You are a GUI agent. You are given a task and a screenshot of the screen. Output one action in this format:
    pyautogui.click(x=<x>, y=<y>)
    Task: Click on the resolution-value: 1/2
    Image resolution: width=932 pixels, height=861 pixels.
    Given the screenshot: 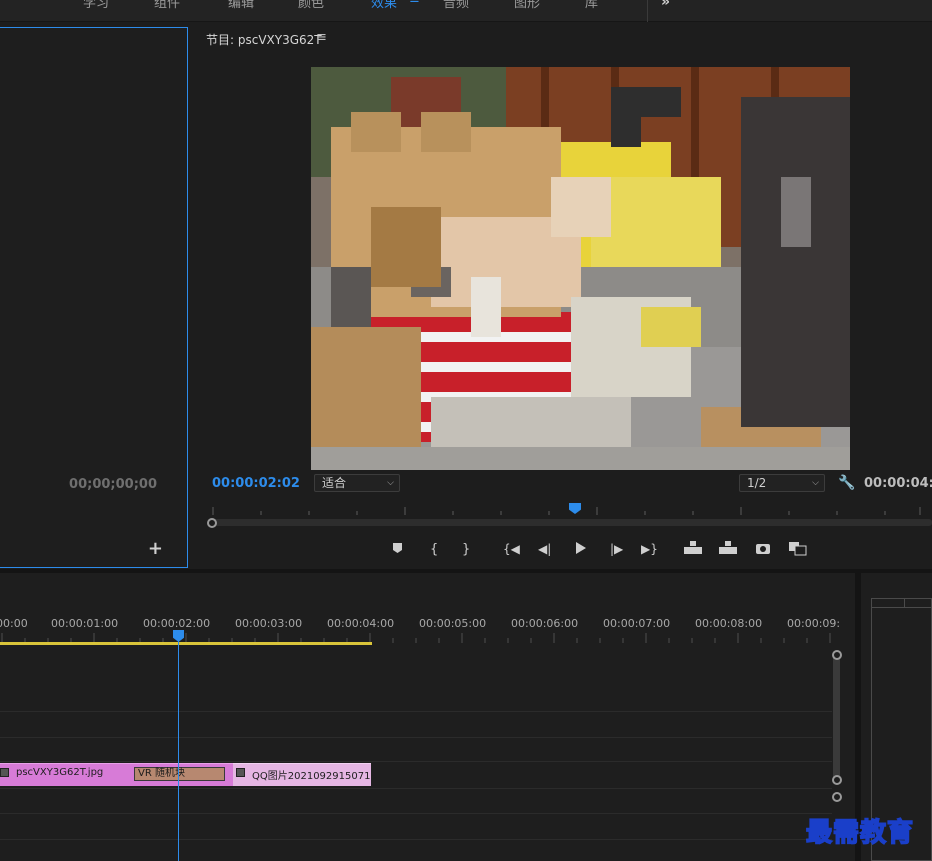 What is the action you would take?
    pyautogui.click(x=757, y=483)
    